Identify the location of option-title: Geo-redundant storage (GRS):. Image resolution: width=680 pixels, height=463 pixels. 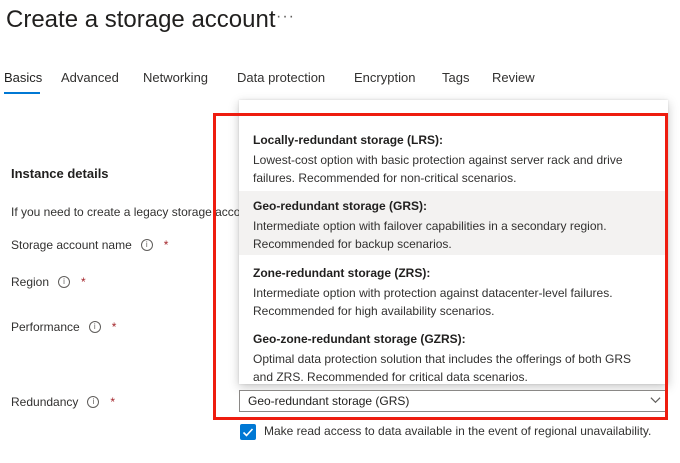
(340, 206).